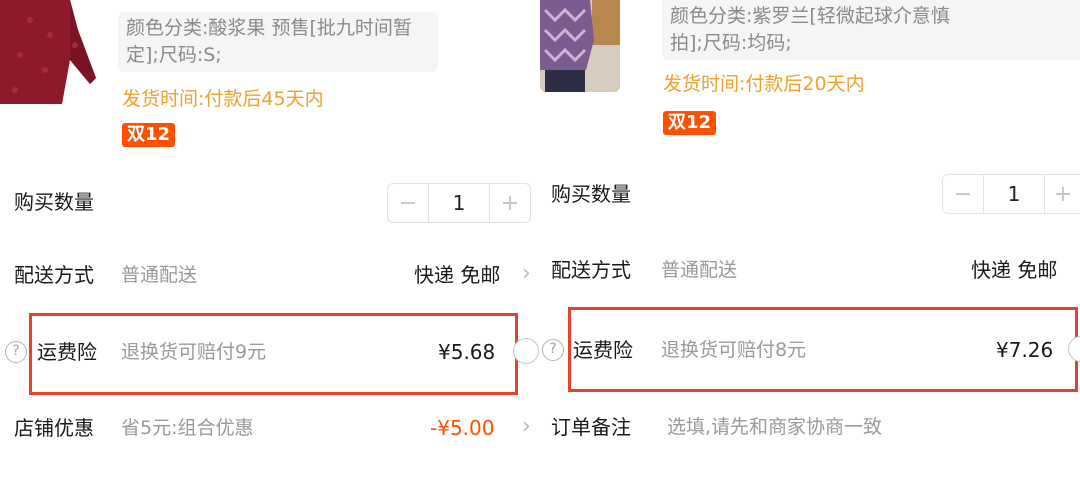 Image resolution: width=1080 pixels, height=483 pixels. I want to click on ship-time: 发货时间:付款后45天内, so click(223, 99).